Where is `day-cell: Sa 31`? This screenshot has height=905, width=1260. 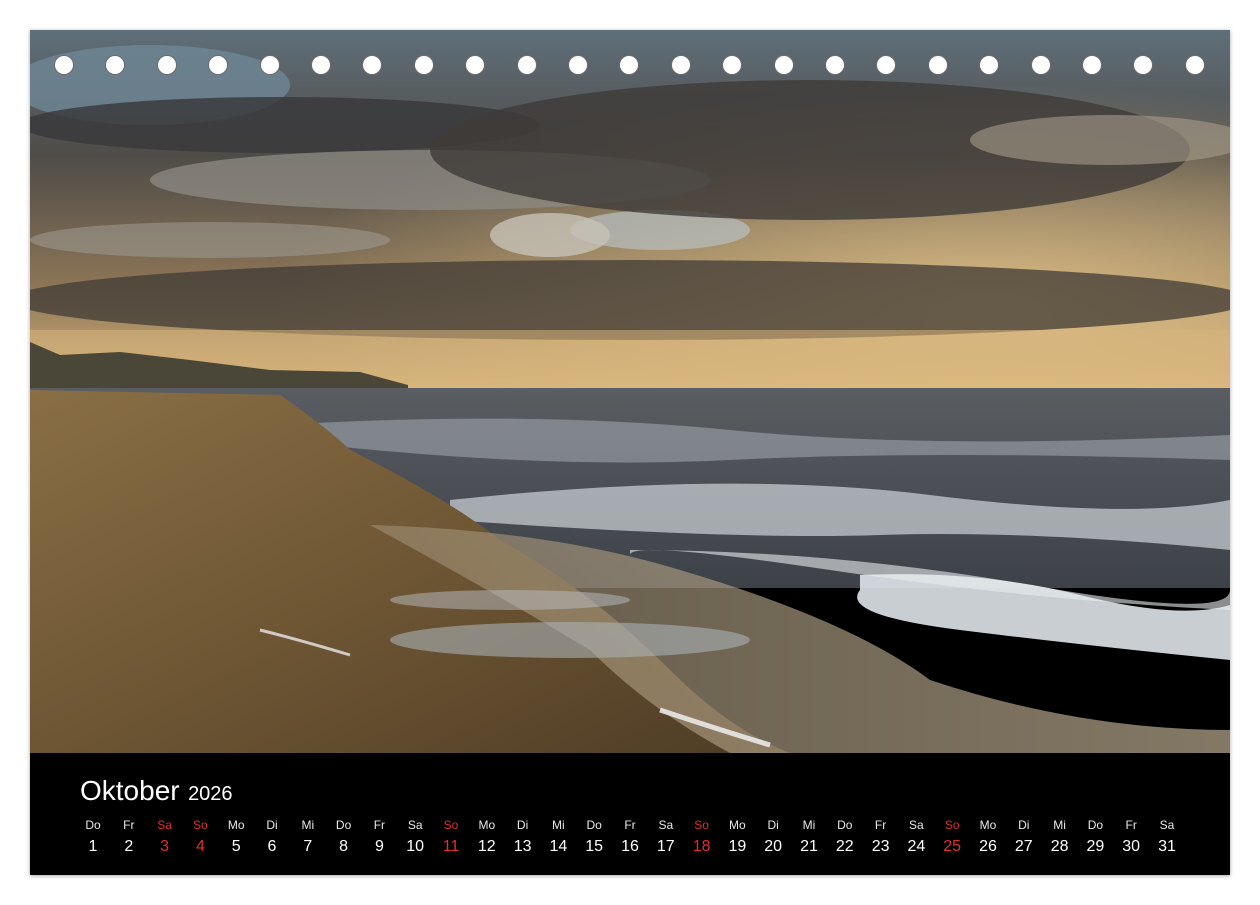 day-cell: Sa 31 is located at coordinates (1167, 837).